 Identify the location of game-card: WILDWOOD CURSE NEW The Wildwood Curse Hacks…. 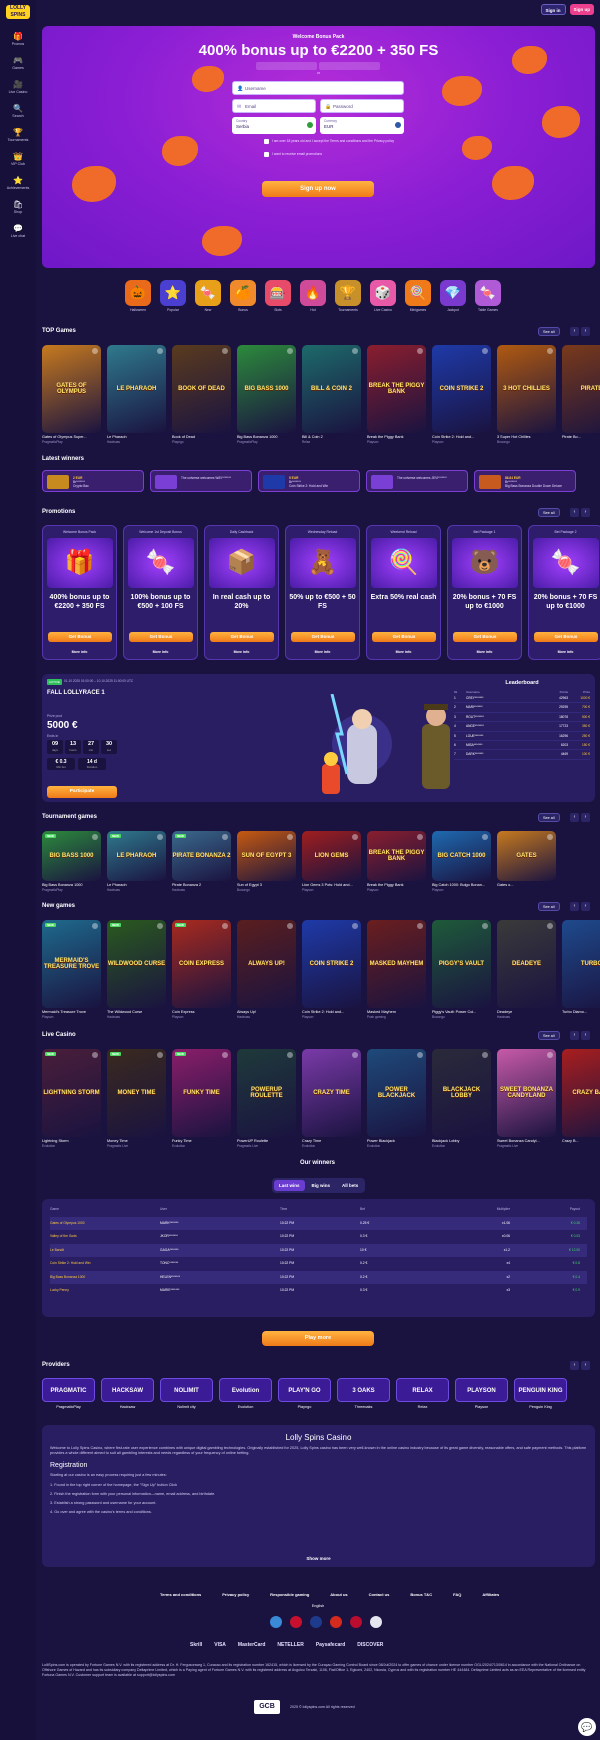
(136, 969).